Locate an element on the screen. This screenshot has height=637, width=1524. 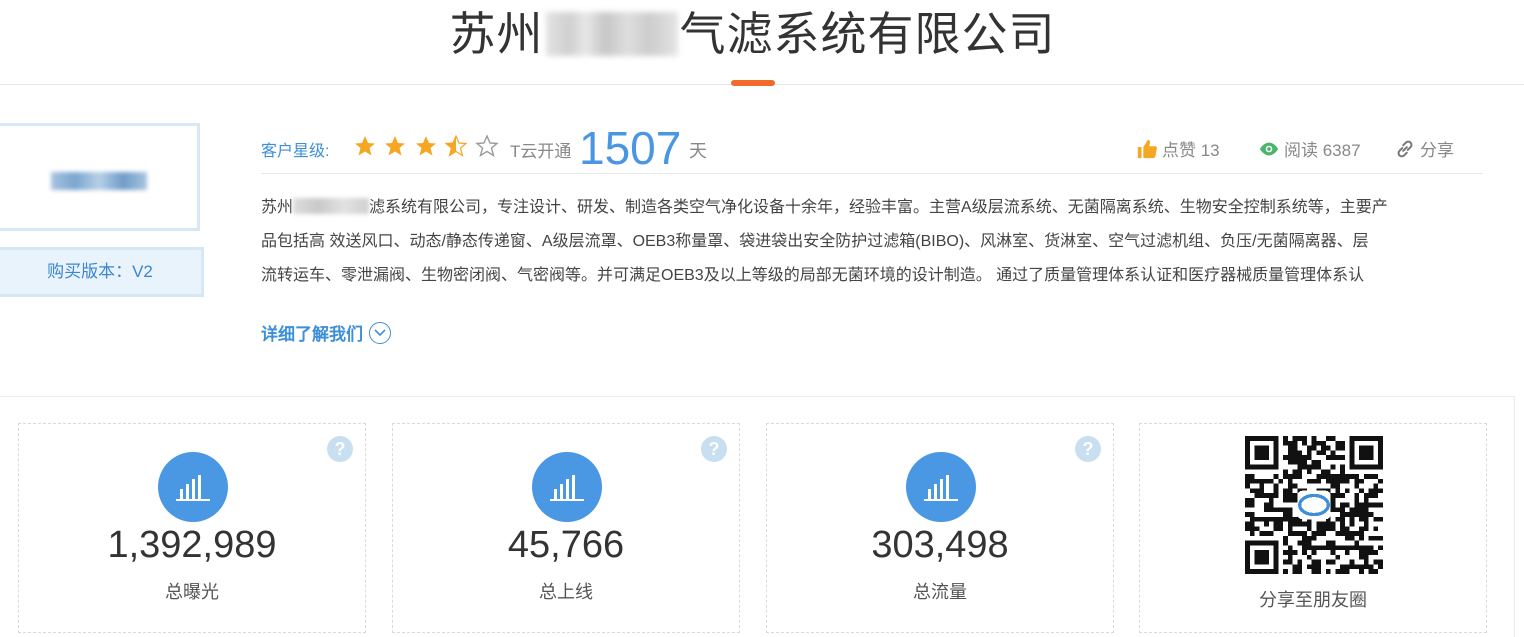
like-label: 点赞 13 is located at coordinates (1191, 150).